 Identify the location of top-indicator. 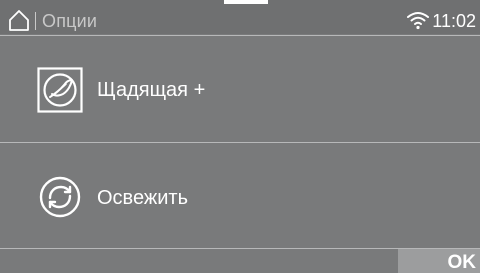
(246, 2).